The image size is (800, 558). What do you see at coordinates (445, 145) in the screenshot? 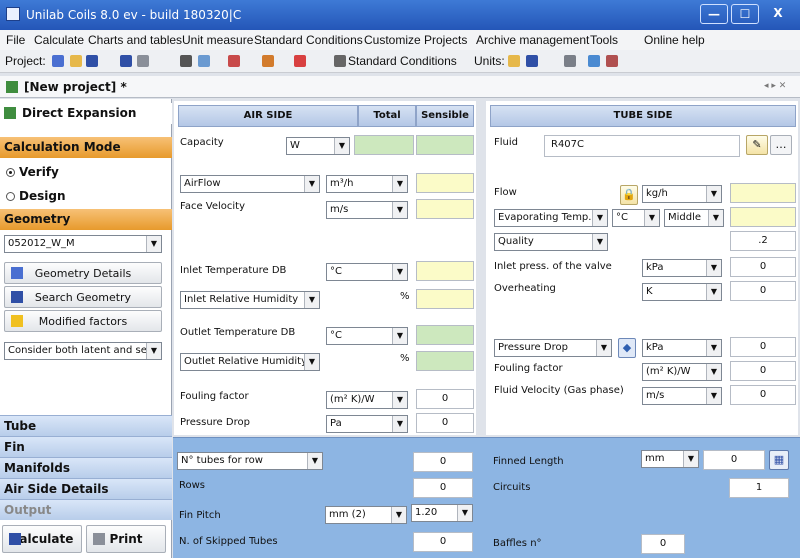
I see `capacity-sensible-field` at bounding box center [445, 145].